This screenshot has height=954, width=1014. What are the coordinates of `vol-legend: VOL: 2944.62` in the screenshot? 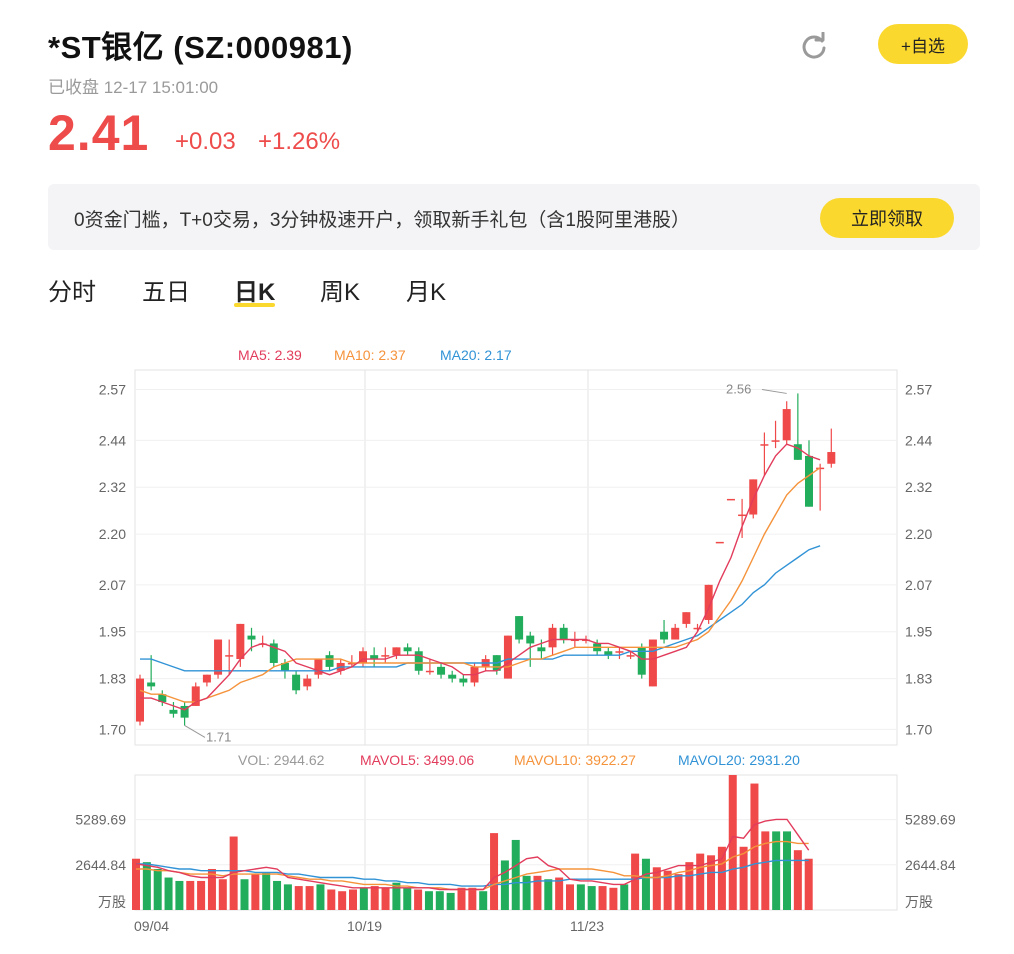 It's located at (281, 760).